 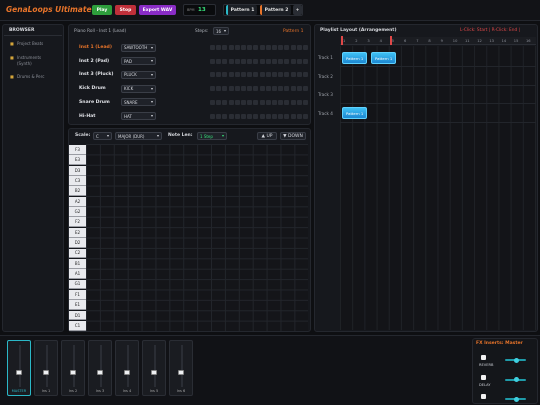 What do you see at coordinates (77, 232) in the screenshot?
I see `piano-key: E2` at bounding box center [77, 232].